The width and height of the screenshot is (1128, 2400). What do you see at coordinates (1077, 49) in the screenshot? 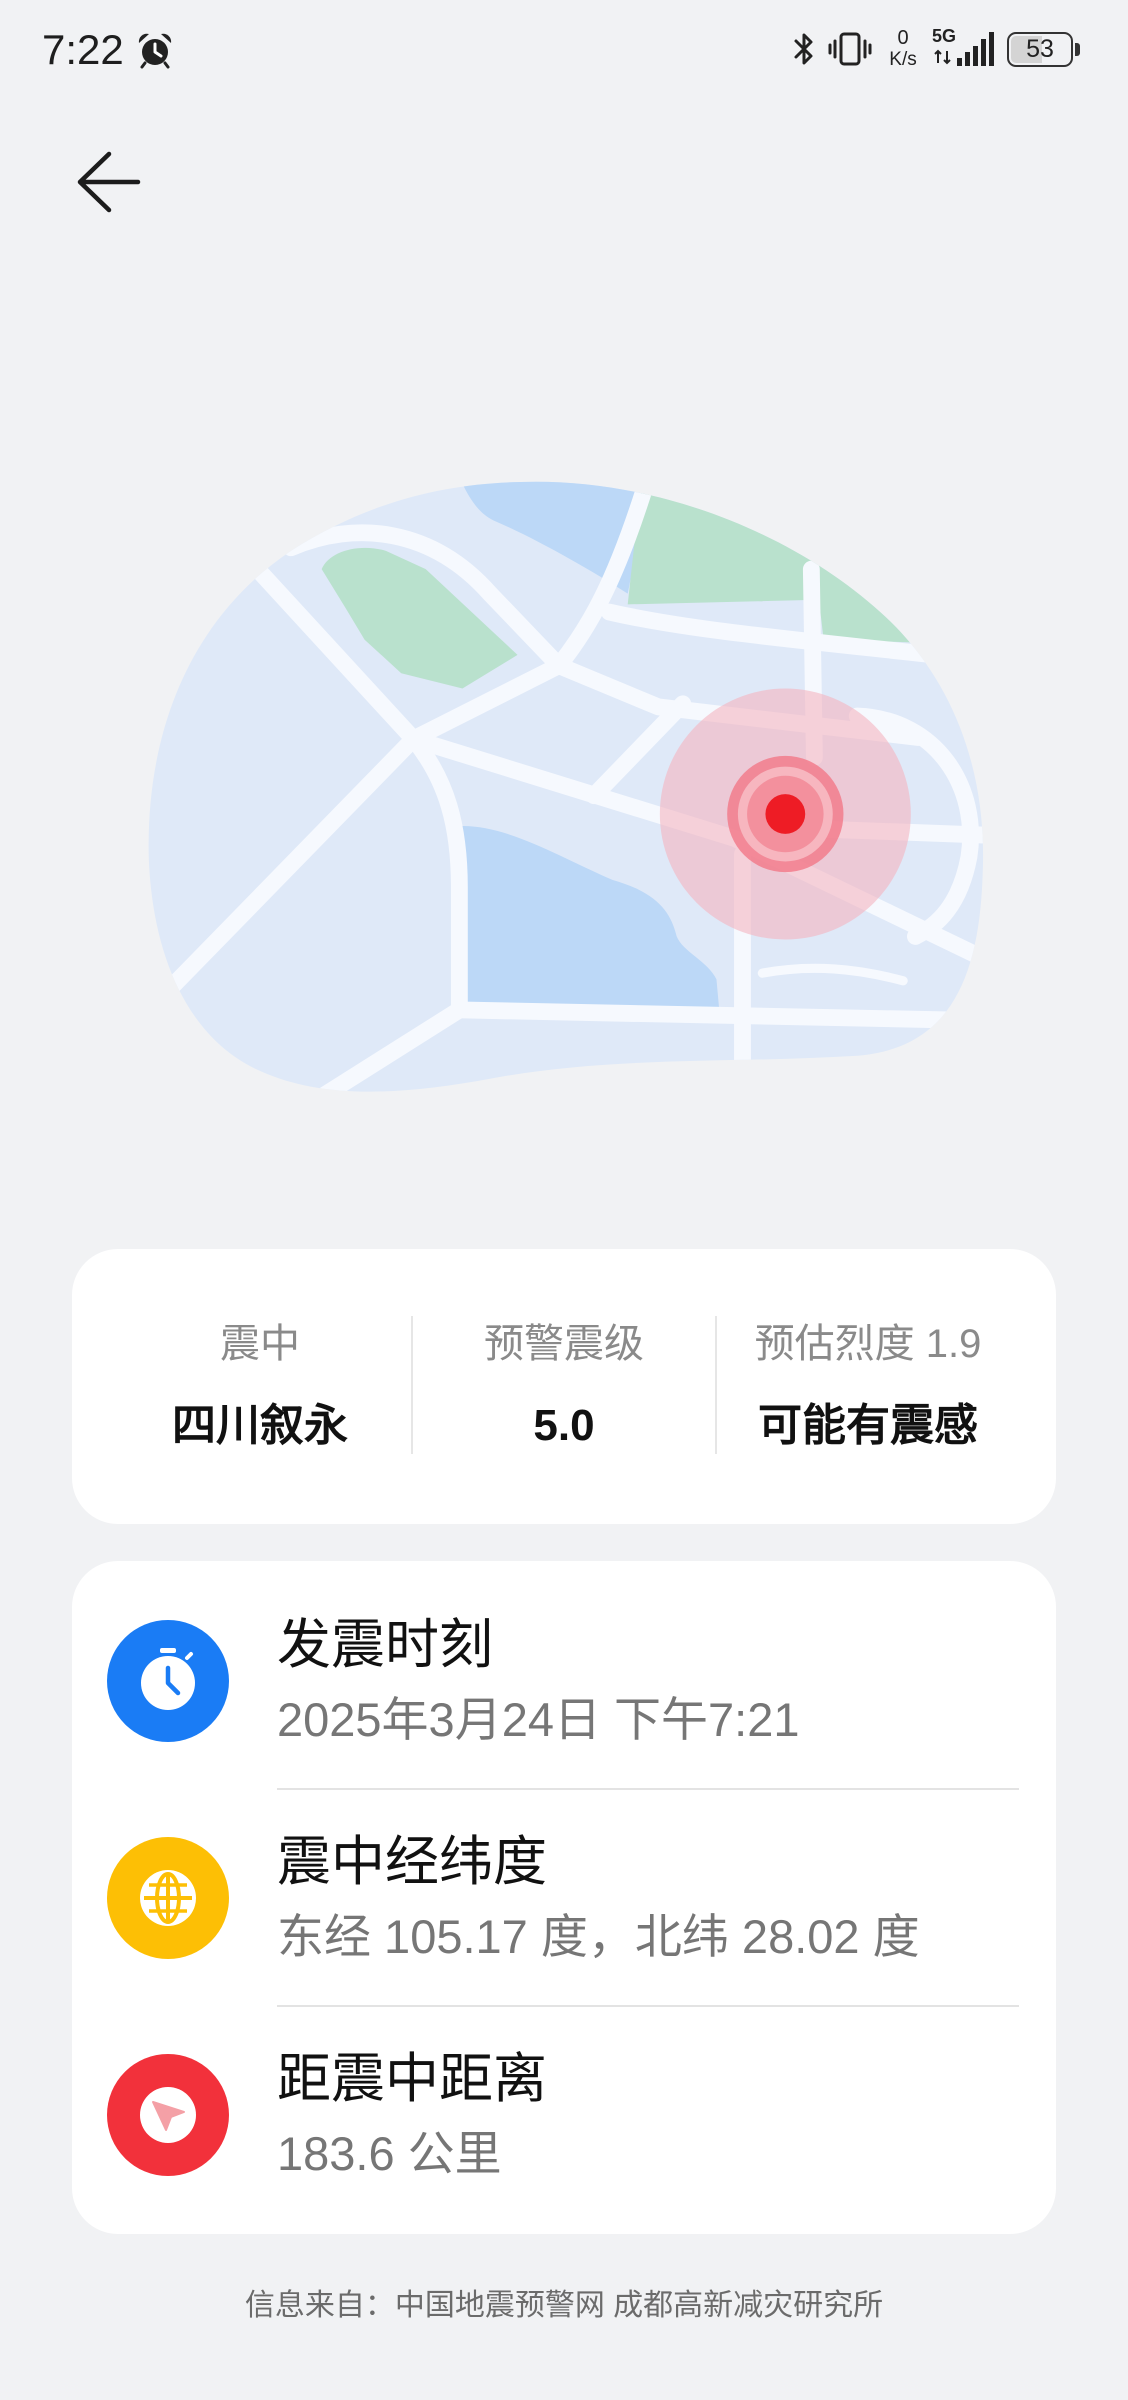
I see `battery-nub` at bounding box center [1077, 49].